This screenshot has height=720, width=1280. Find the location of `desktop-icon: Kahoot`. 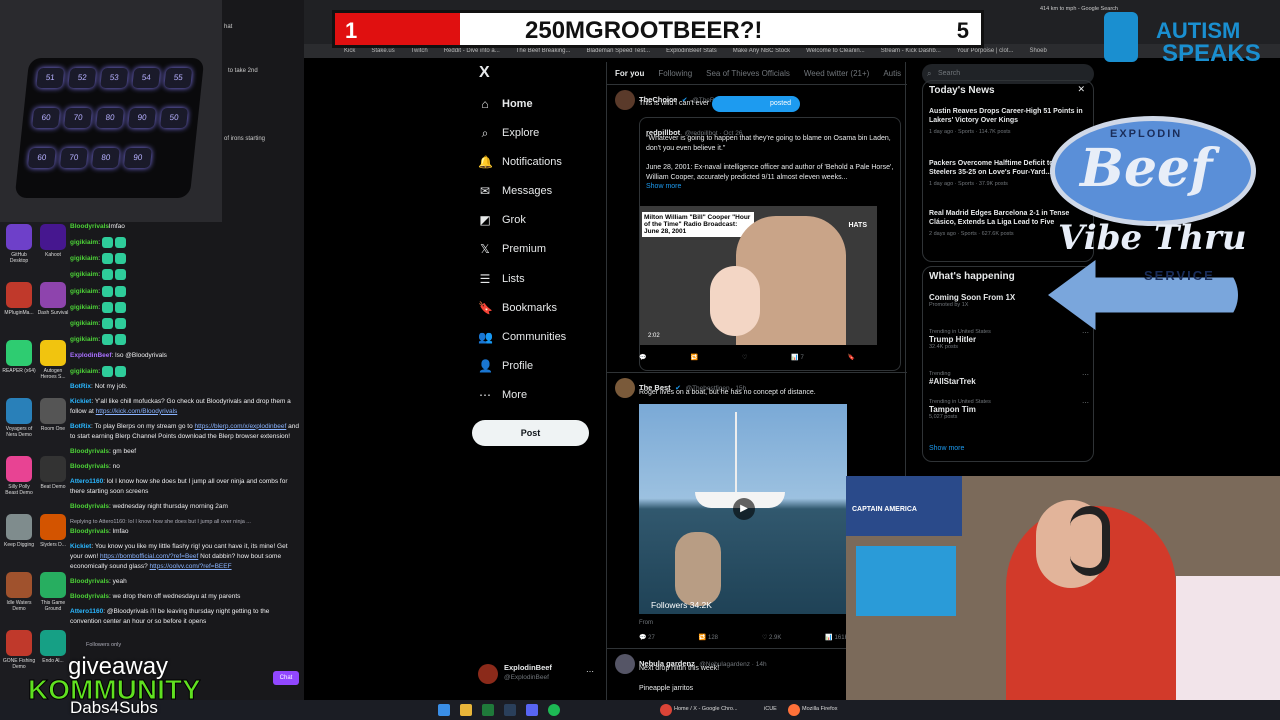

desktop-icon: Kahoot is located at coordinates (53, 241).